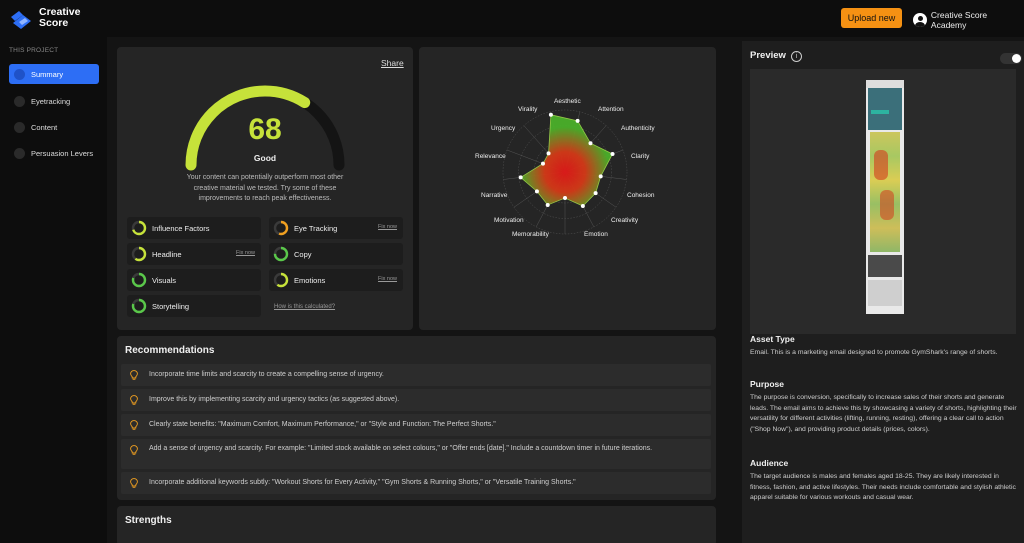 The height and width of the screenshot is (543, 1024). I want to click on factor-label: Visuals, so click(164, 280).